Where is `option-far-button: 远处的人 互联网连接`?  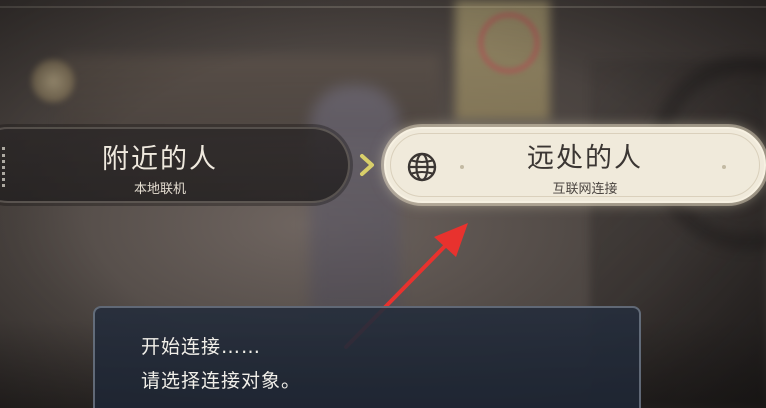
option-far-button: 远处的人 互联网连接 is located at coordinates (575, 165).